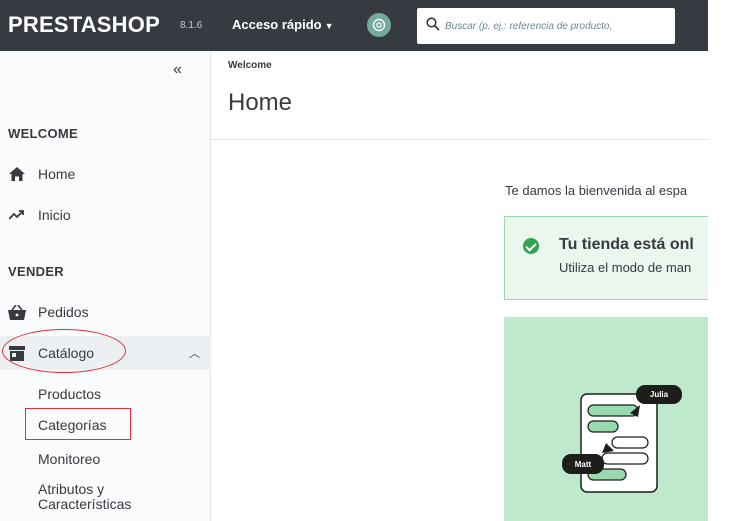 Image resolution: width=750 pixels, height=521 pixels. What do you see at coordinates (63, 312) in the screenshot?
I see `sidebar-item-label: Pedidos` at bounding box center [63, 312].